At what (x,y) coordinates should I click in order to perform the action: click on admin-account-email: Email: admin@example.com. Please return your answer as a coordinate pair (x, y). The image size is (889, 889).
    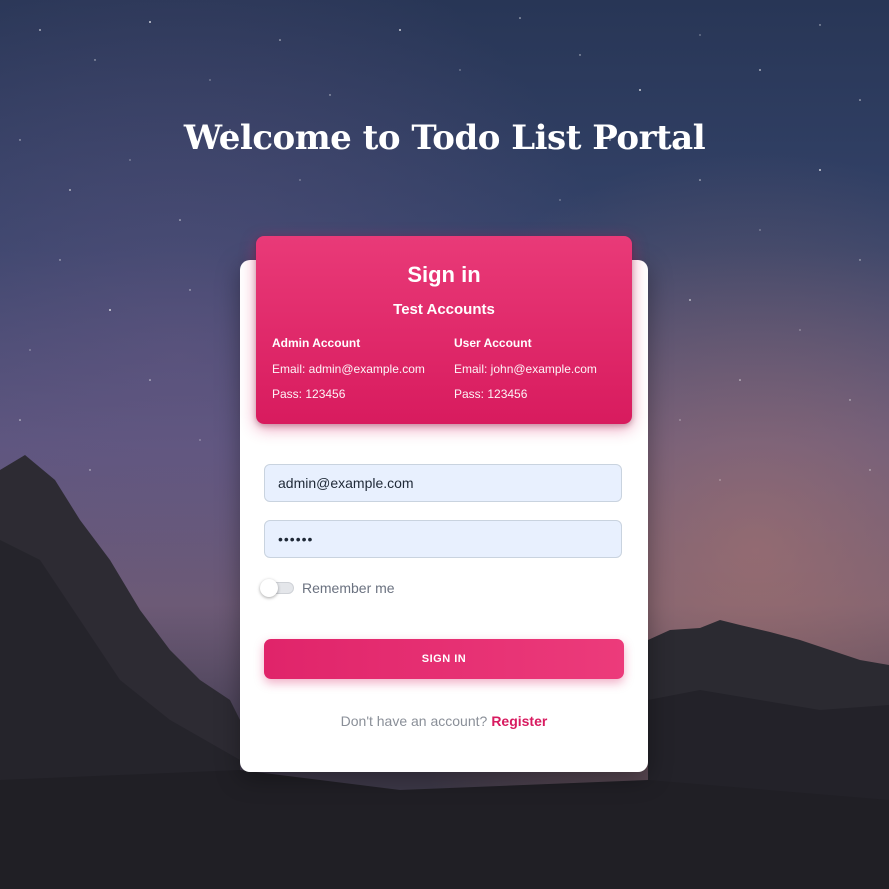
    Looking at the image, I should click on (348, 369).